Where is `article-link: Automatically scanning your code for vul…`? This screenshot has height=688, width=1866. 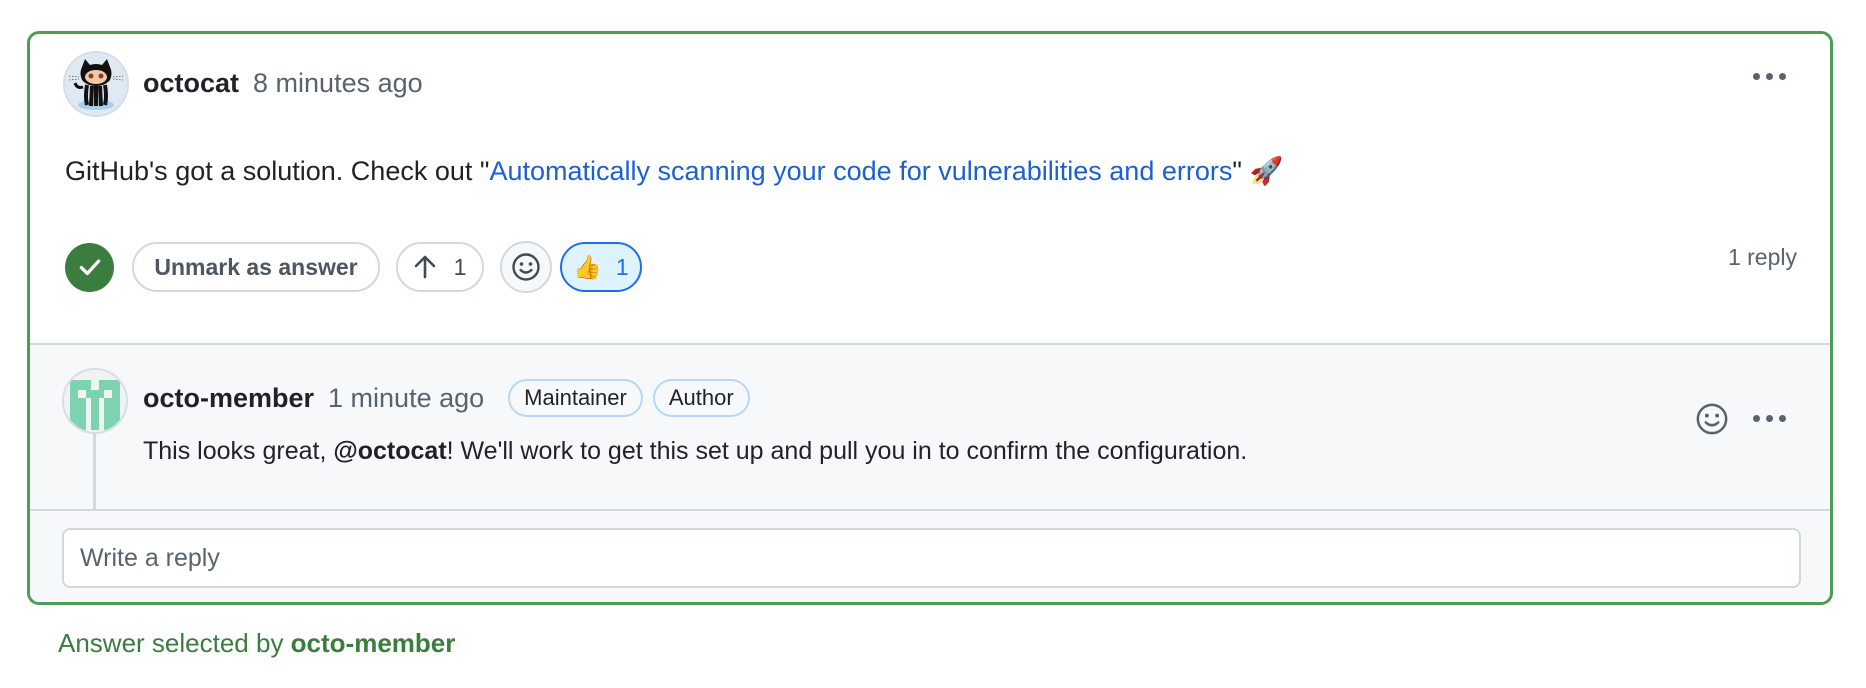
article-link: Automatically scanning your code for vul… is located at coordinates (860, 171).